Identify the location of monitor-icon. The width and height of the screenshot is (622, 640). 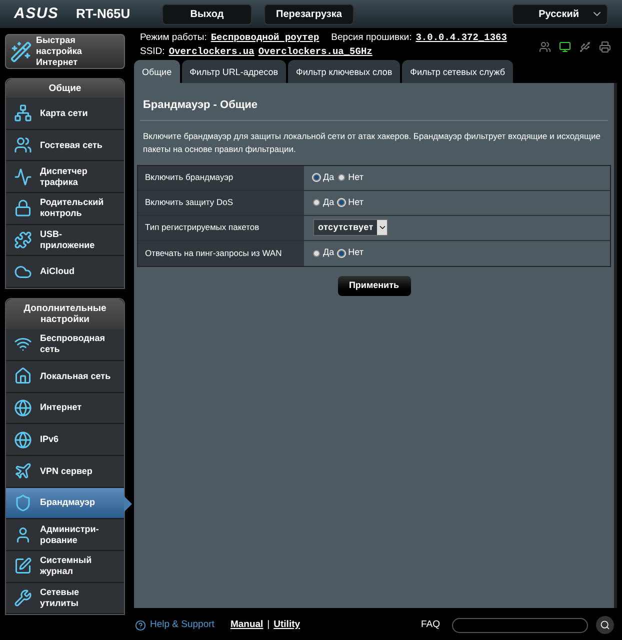
(565, 47).